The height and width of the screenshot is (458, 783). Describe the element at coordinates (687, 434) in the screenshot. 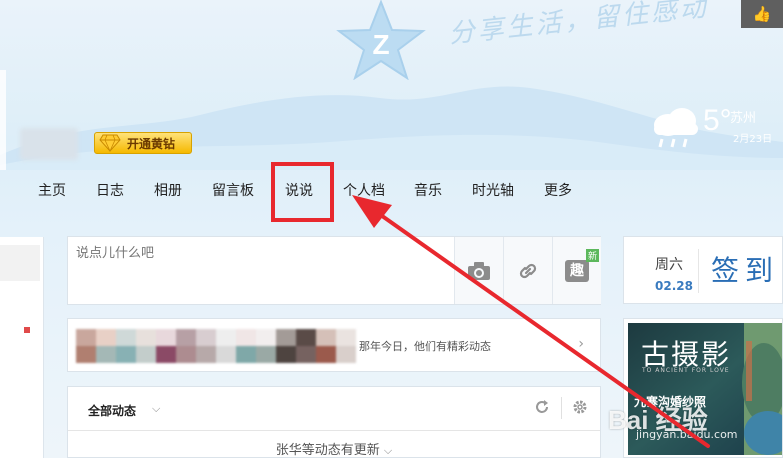

I see `baidu-watermark-url: jingyan.baidu.com` at that location.